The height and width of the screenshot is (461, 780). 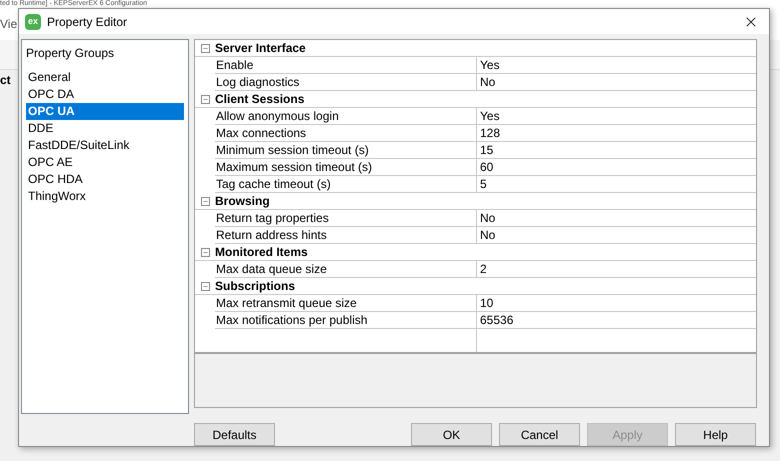 I want to click on property-group-item: ThingWorx, so click(x=105, y=196).